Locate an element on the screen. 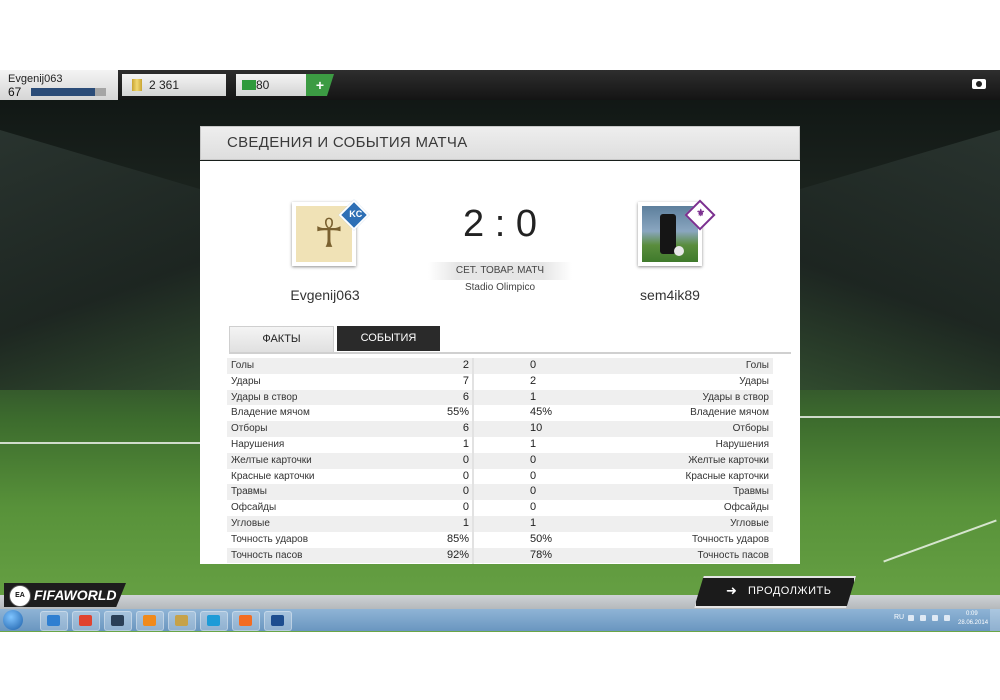 The height and width of the screenshot is (700, 1000). stat-value-home: 85% is located at coordinates (457, 538).